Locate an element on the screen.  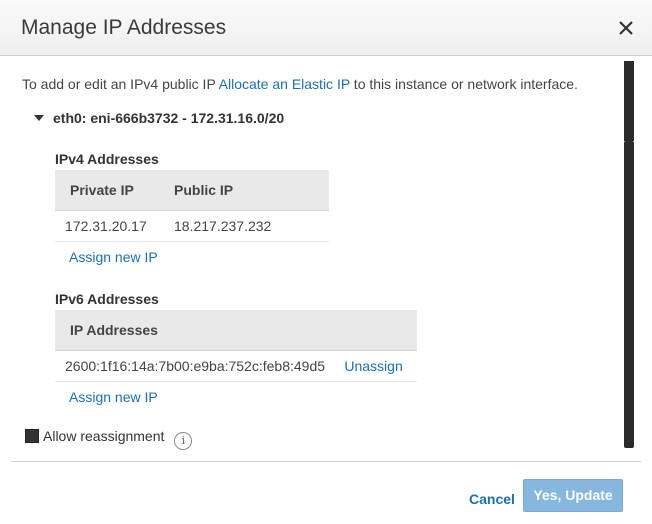
ipv6-address-value: 2600:1f16:14a:7b00:e9ba:752c:feb8:49d5 is located at coordinates (194, 366).